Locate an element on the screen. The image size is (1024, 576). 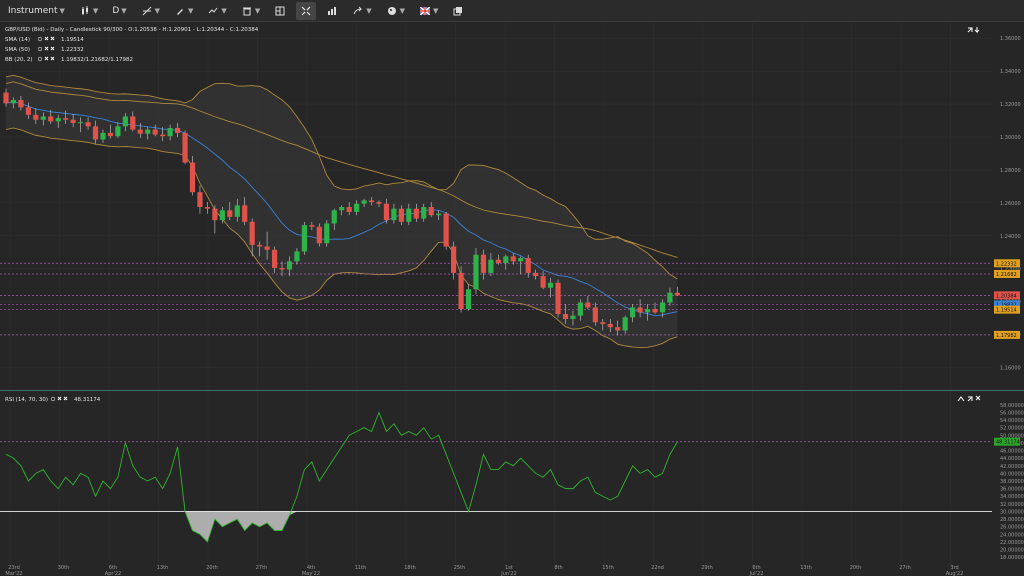
rsi-y-tick-label: 44.00000 is located at coordinates (1012, 459).